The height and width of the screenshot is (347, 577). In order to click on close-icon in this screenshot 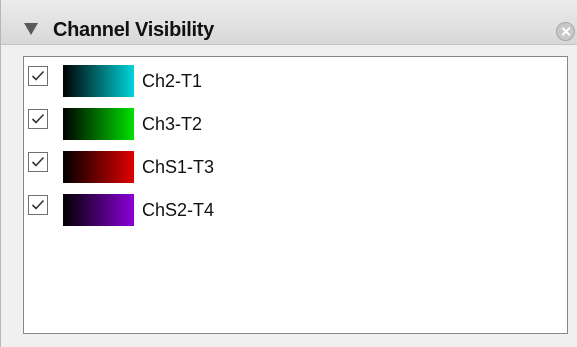, I will do `click(565, 31)`.